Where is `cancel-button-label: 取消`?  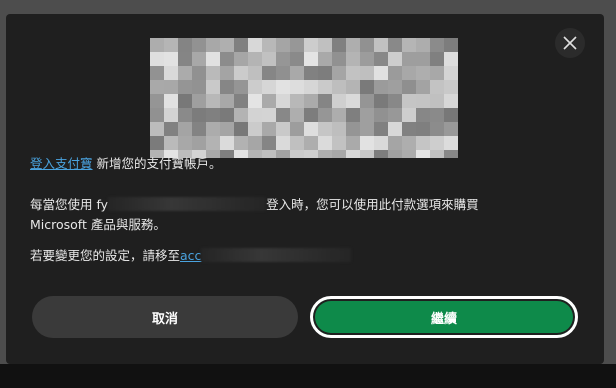 cancel-button-label: 取消 is located at coordinates (164, 319).